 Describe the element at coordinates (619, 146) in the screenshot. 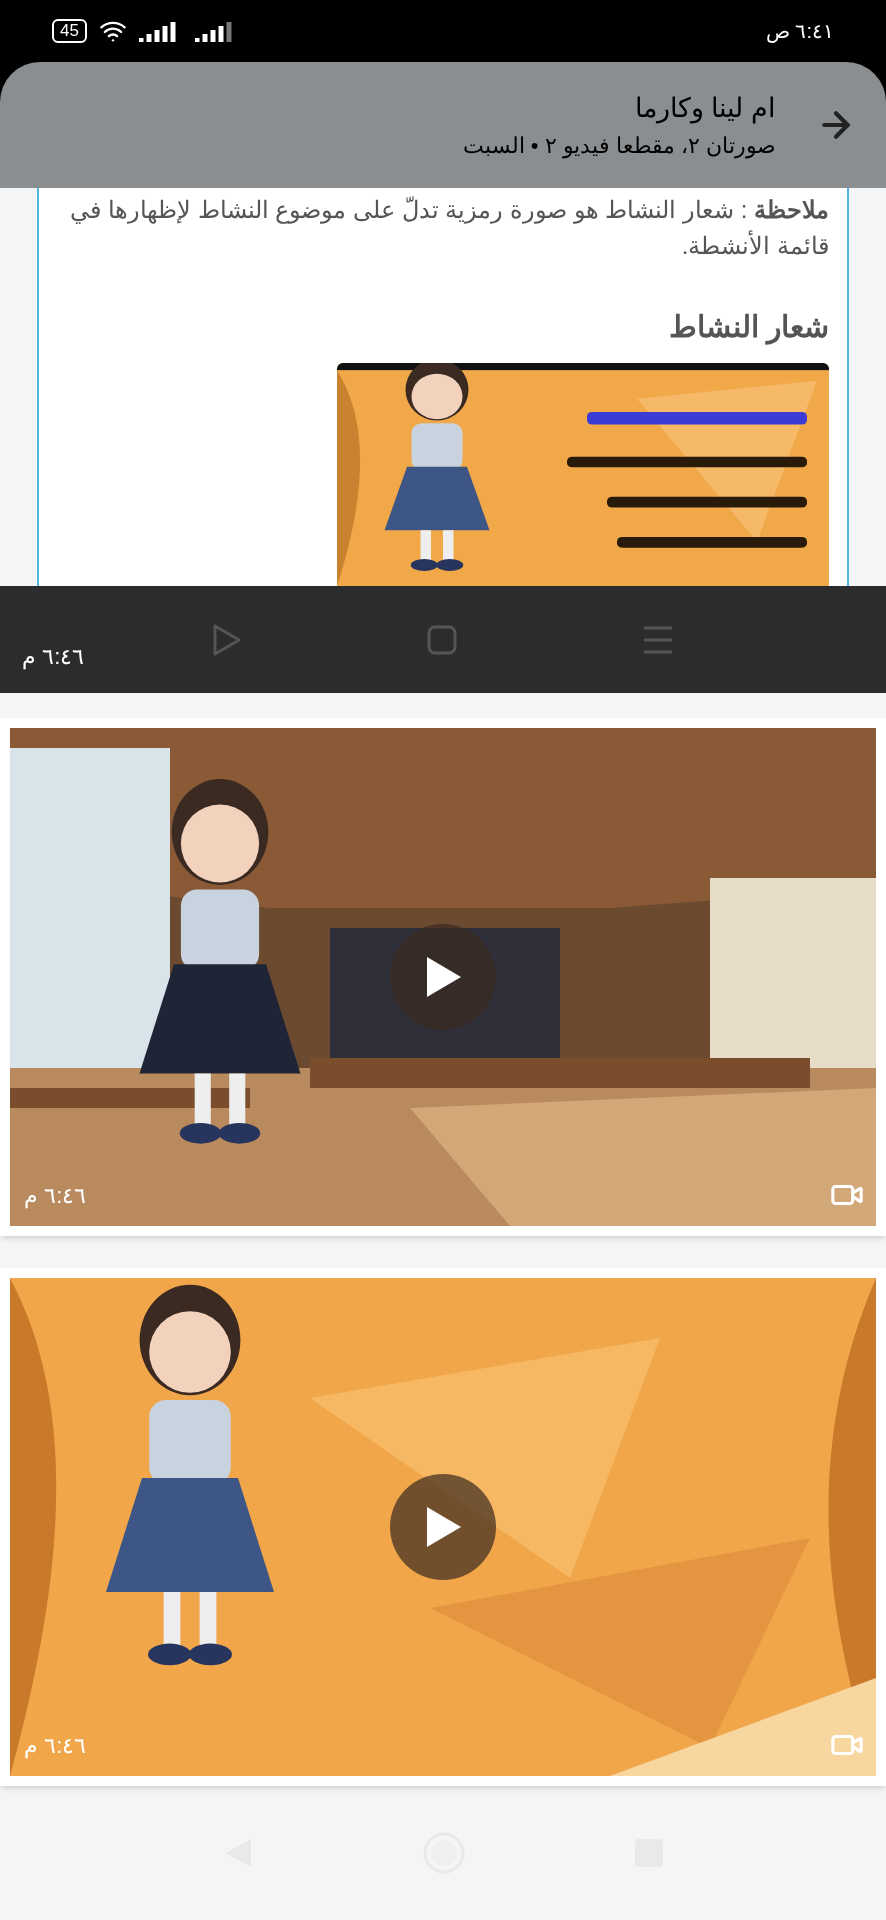

I see `media-summary: صورتان ٢، مقطعا فيديو ٢ • السبت` at that location.